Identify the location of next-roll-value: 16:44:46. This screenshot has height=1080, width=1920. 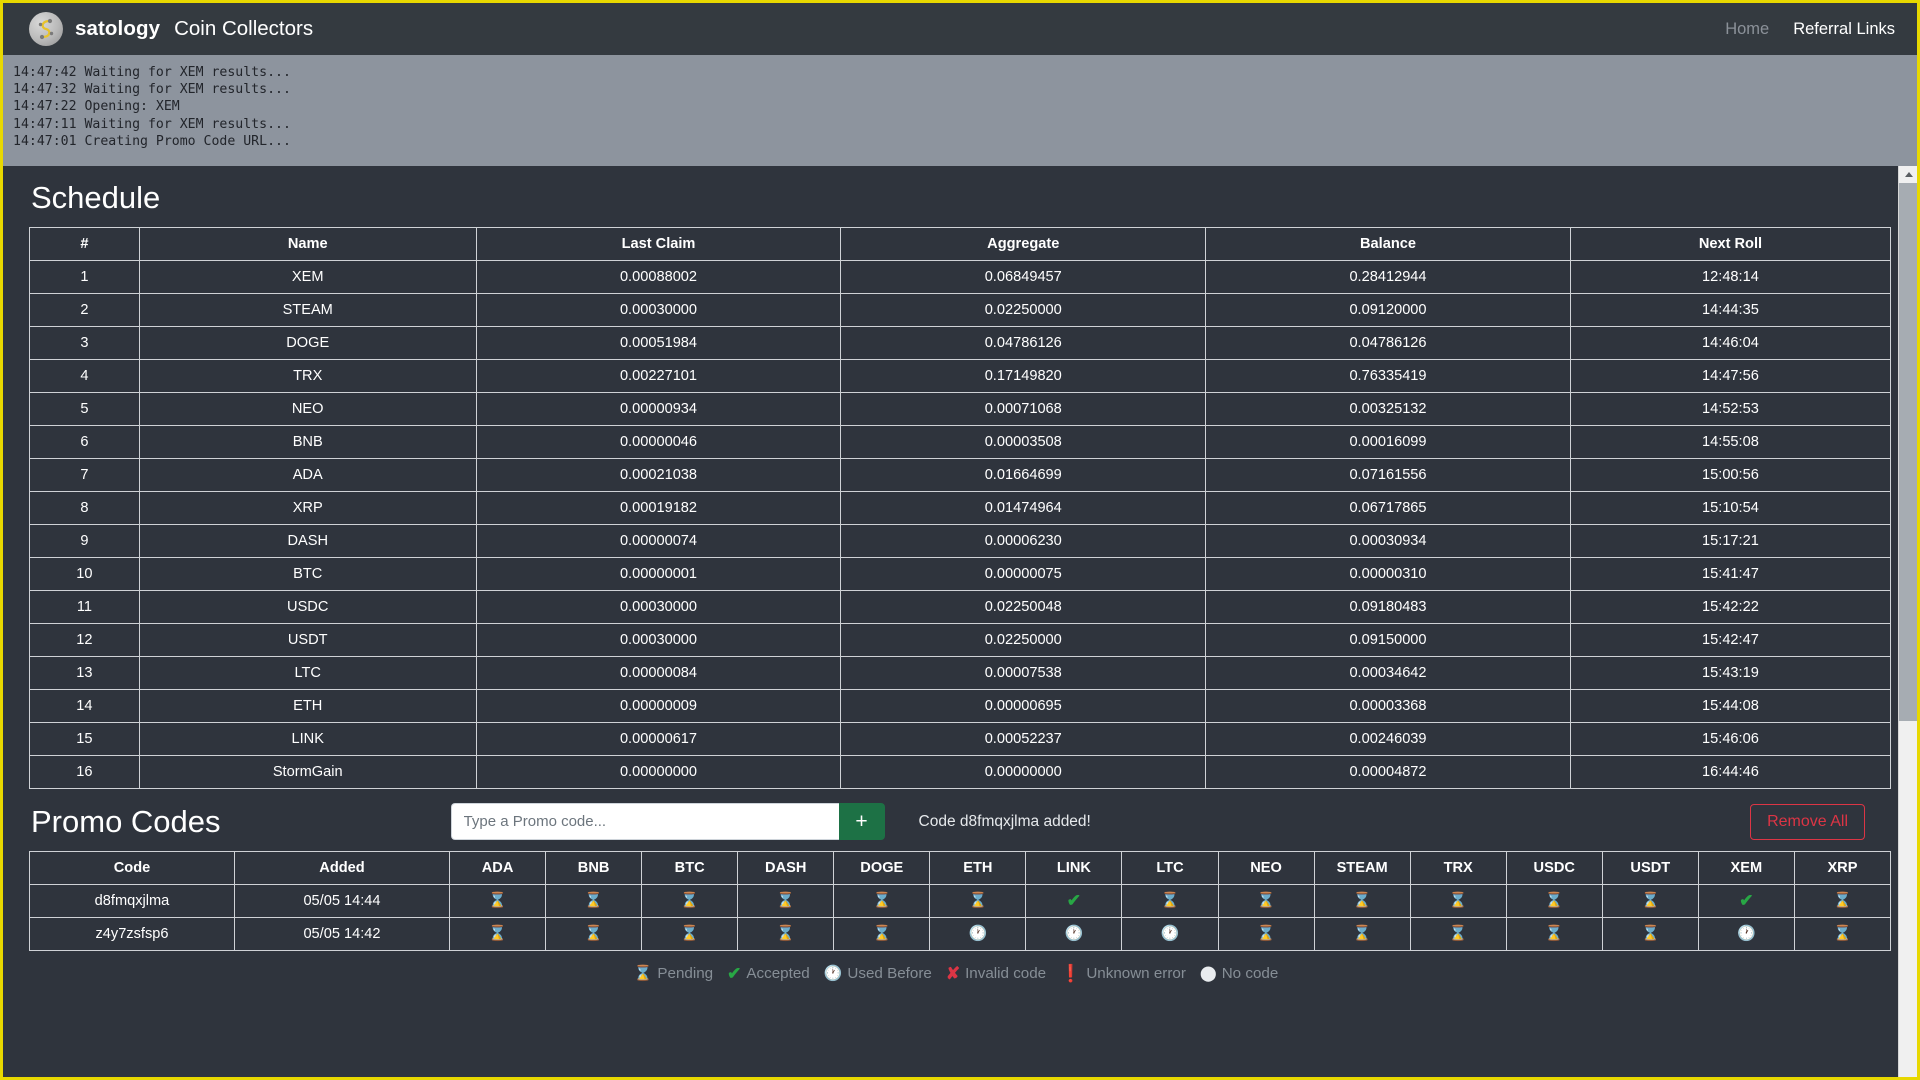
(1730, 772).